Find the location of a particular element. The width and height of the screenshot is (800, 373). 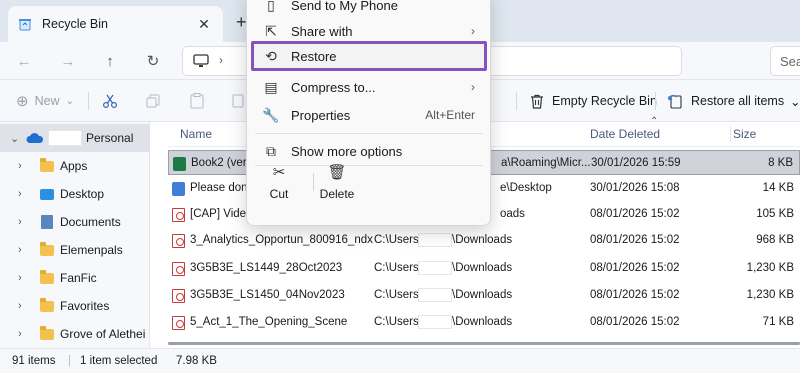

paste-icon is located at coordinates (197, 101).